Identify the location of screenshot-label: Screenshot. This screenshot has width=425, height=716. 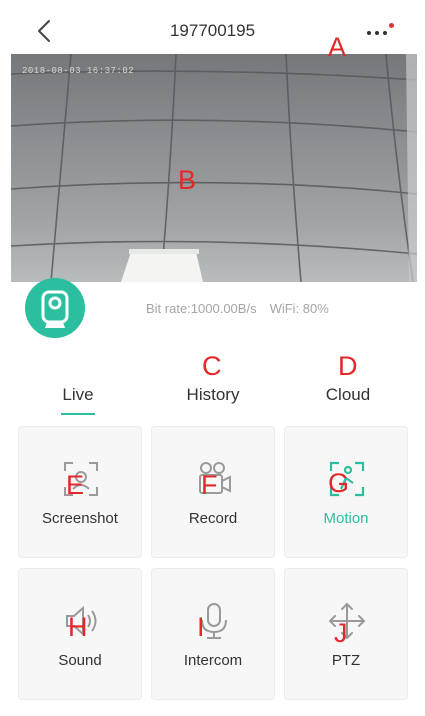
(80, 518).